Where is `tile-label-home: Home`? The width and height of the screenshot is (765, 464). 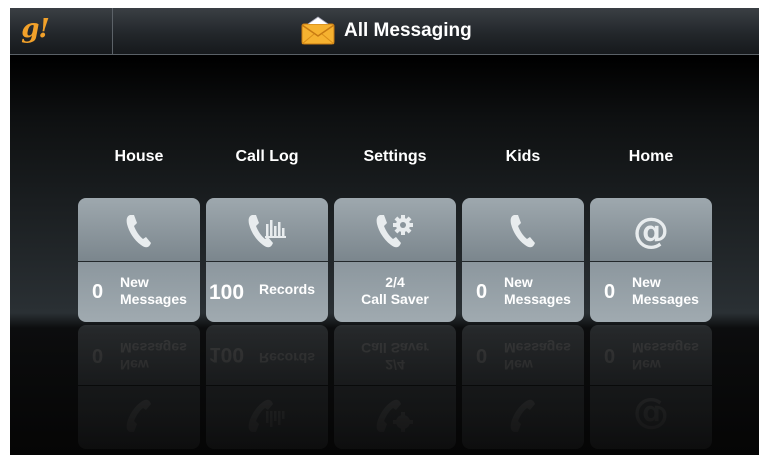
tile-label-home: Home is located at coordinates (651, 156).